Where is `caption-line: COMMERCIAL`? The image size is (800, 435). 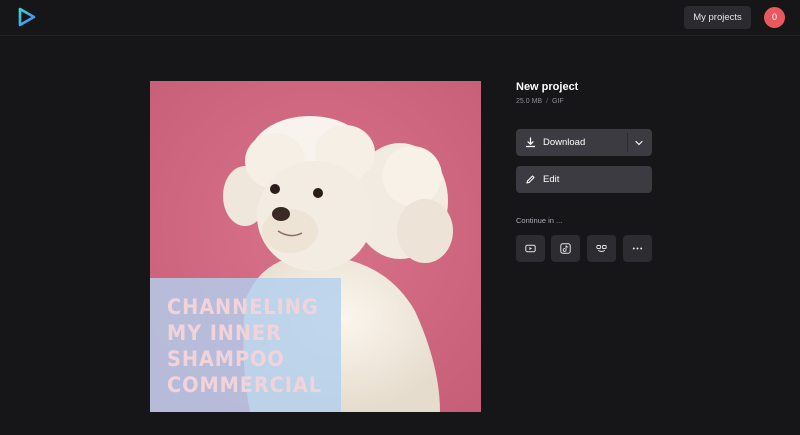
caption-line: COMMERCIAL is located at coordinates (244, 385).